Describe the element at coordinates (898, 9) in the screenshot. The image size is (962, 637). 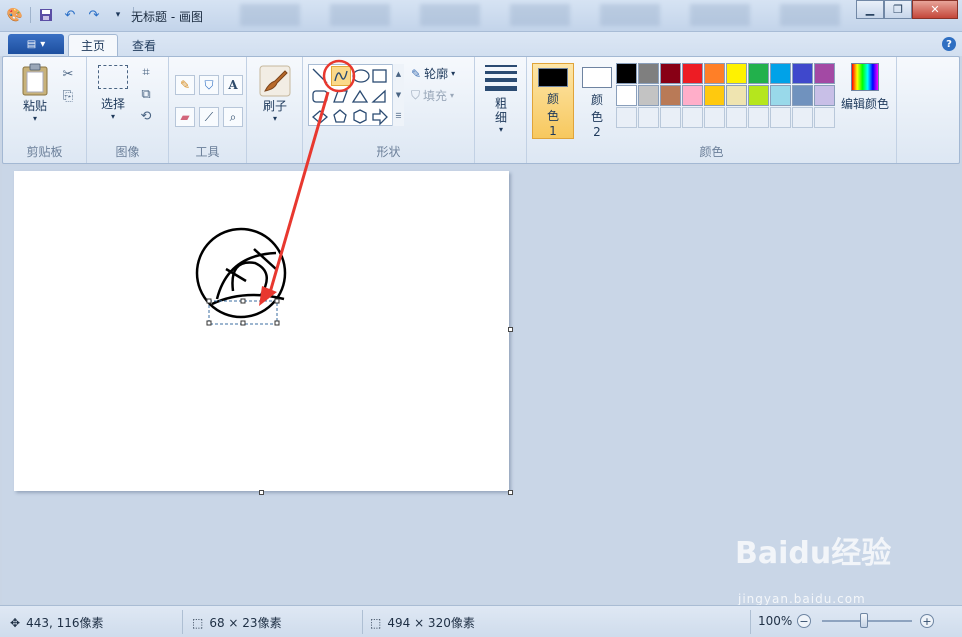
I see `maximize-button: ❐` at that location.